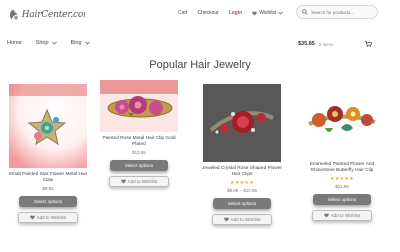 Image resolution: width=400 pixels, height=252 pixels. What do you see at coordinates (305, 12) in the screenshot?
I see `search-icon` at bounding box center [305, 12].